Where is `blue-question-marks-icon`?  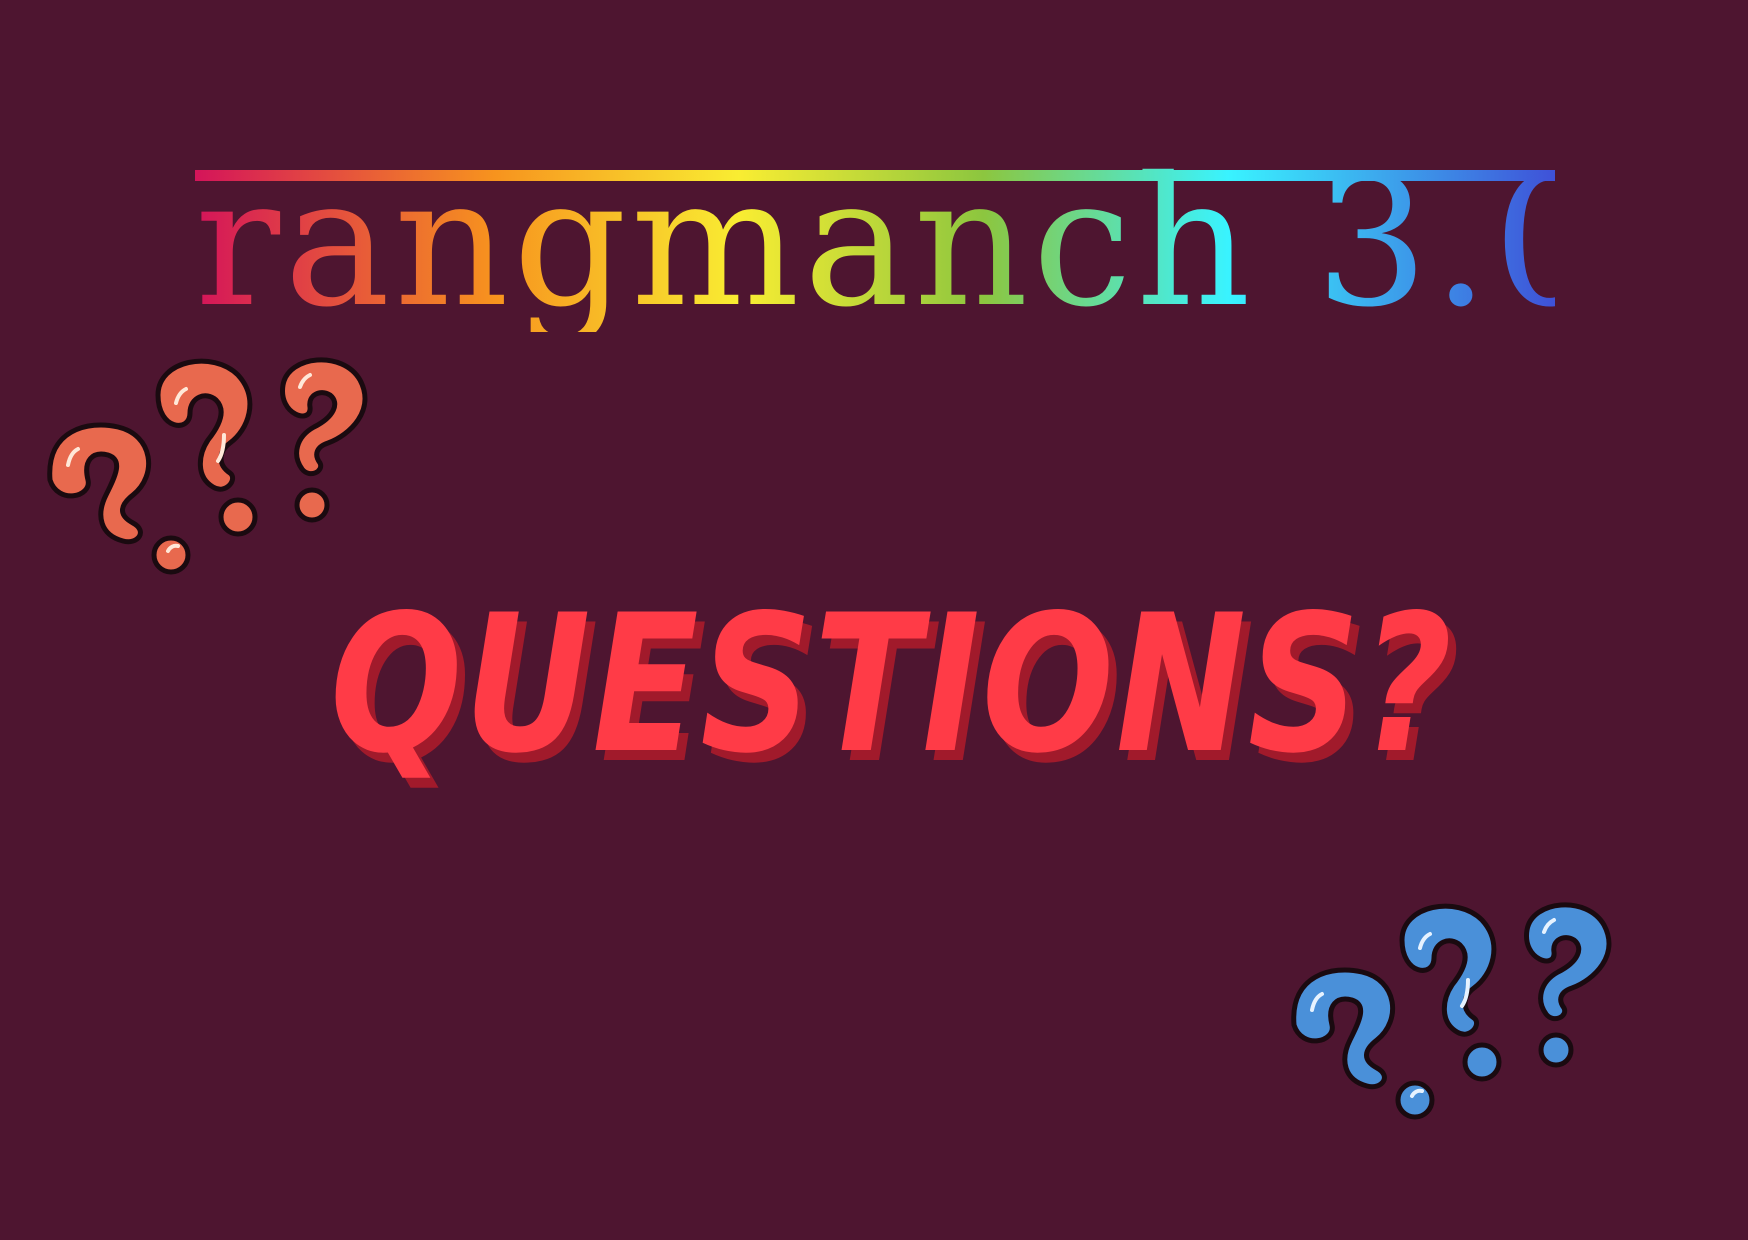 blue-question-marks-icon is located at coordinates (1472, 1012).